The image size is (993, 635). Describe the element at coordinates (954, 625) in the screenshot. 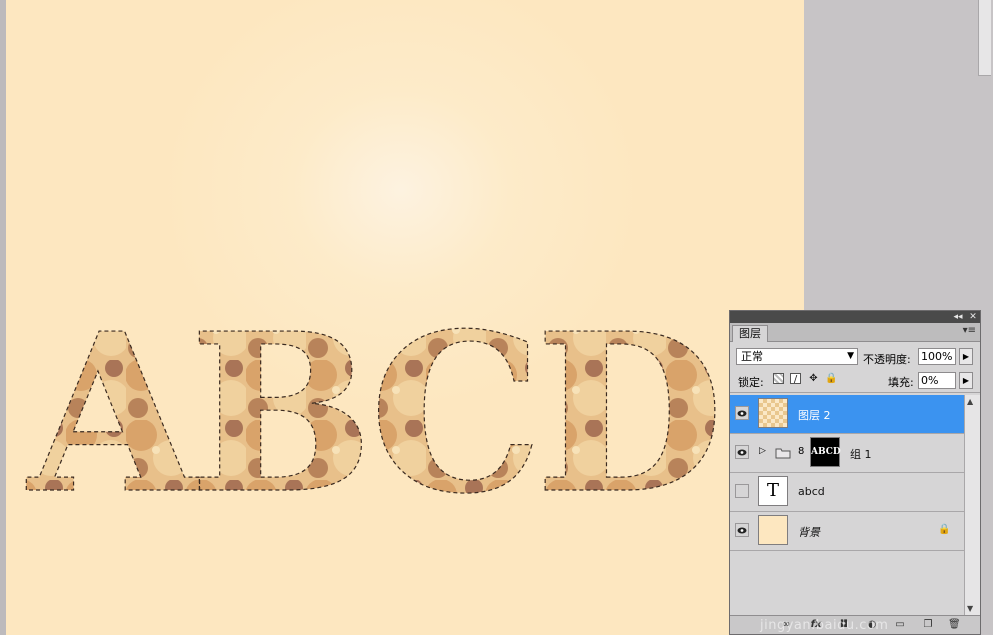

I see `trash-icon: 🗑` at that location.